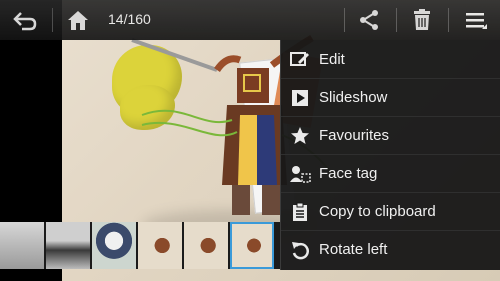  Describe the element at coordinates (353, 249) in the screenshot. I see `menu-item-label: Rotate left` at that location.